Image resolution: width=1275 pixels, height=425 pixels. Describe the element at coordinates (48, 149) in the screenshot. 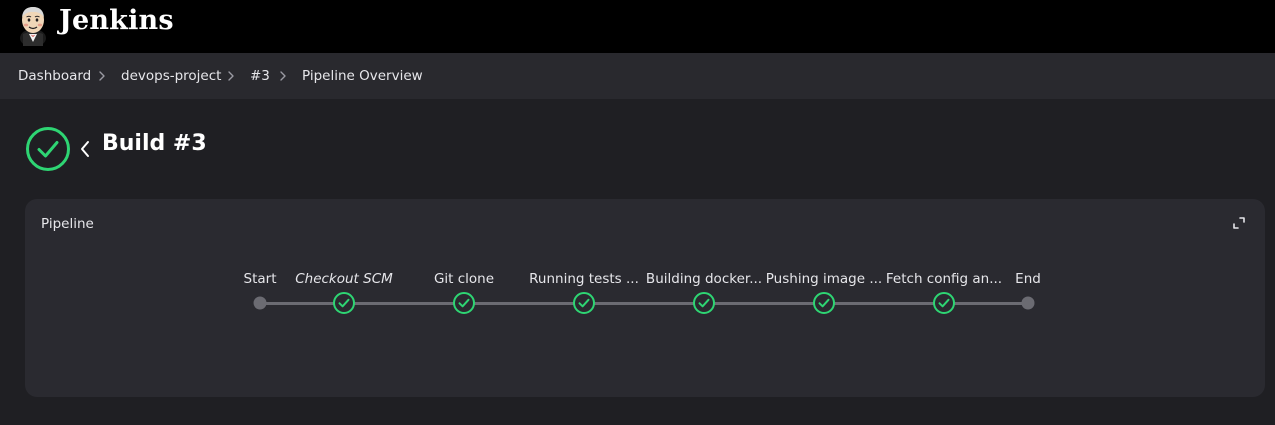

I see `check-circle-icon` at that location.